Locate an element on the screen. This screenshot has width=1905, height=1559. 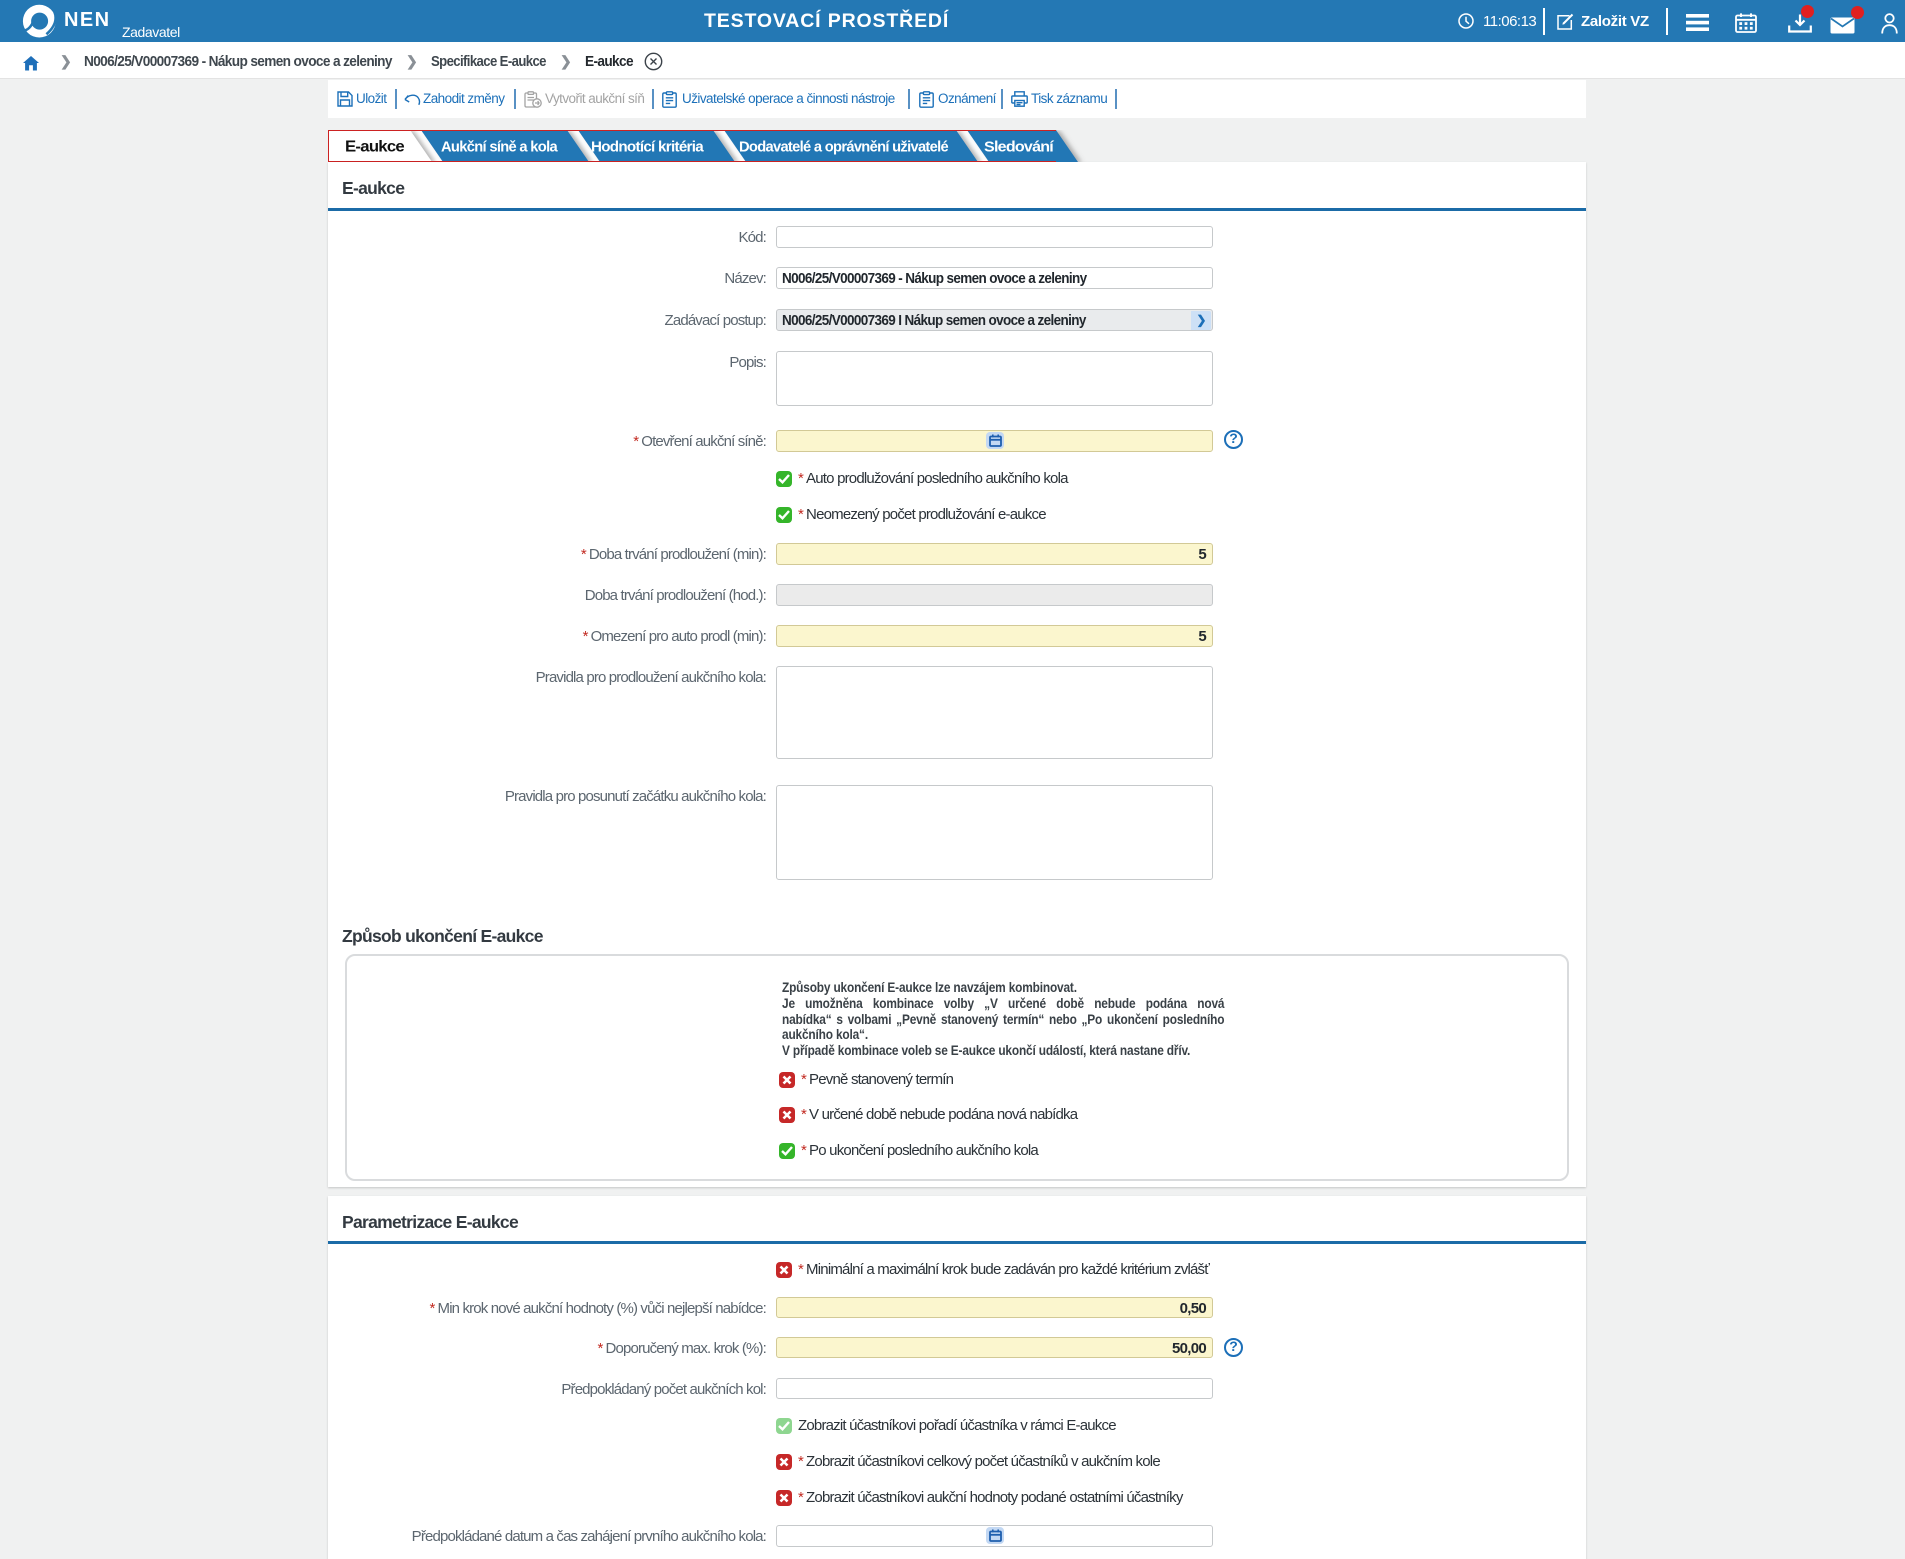
svg-text: E-aukce is located at coordinates (375, 147).